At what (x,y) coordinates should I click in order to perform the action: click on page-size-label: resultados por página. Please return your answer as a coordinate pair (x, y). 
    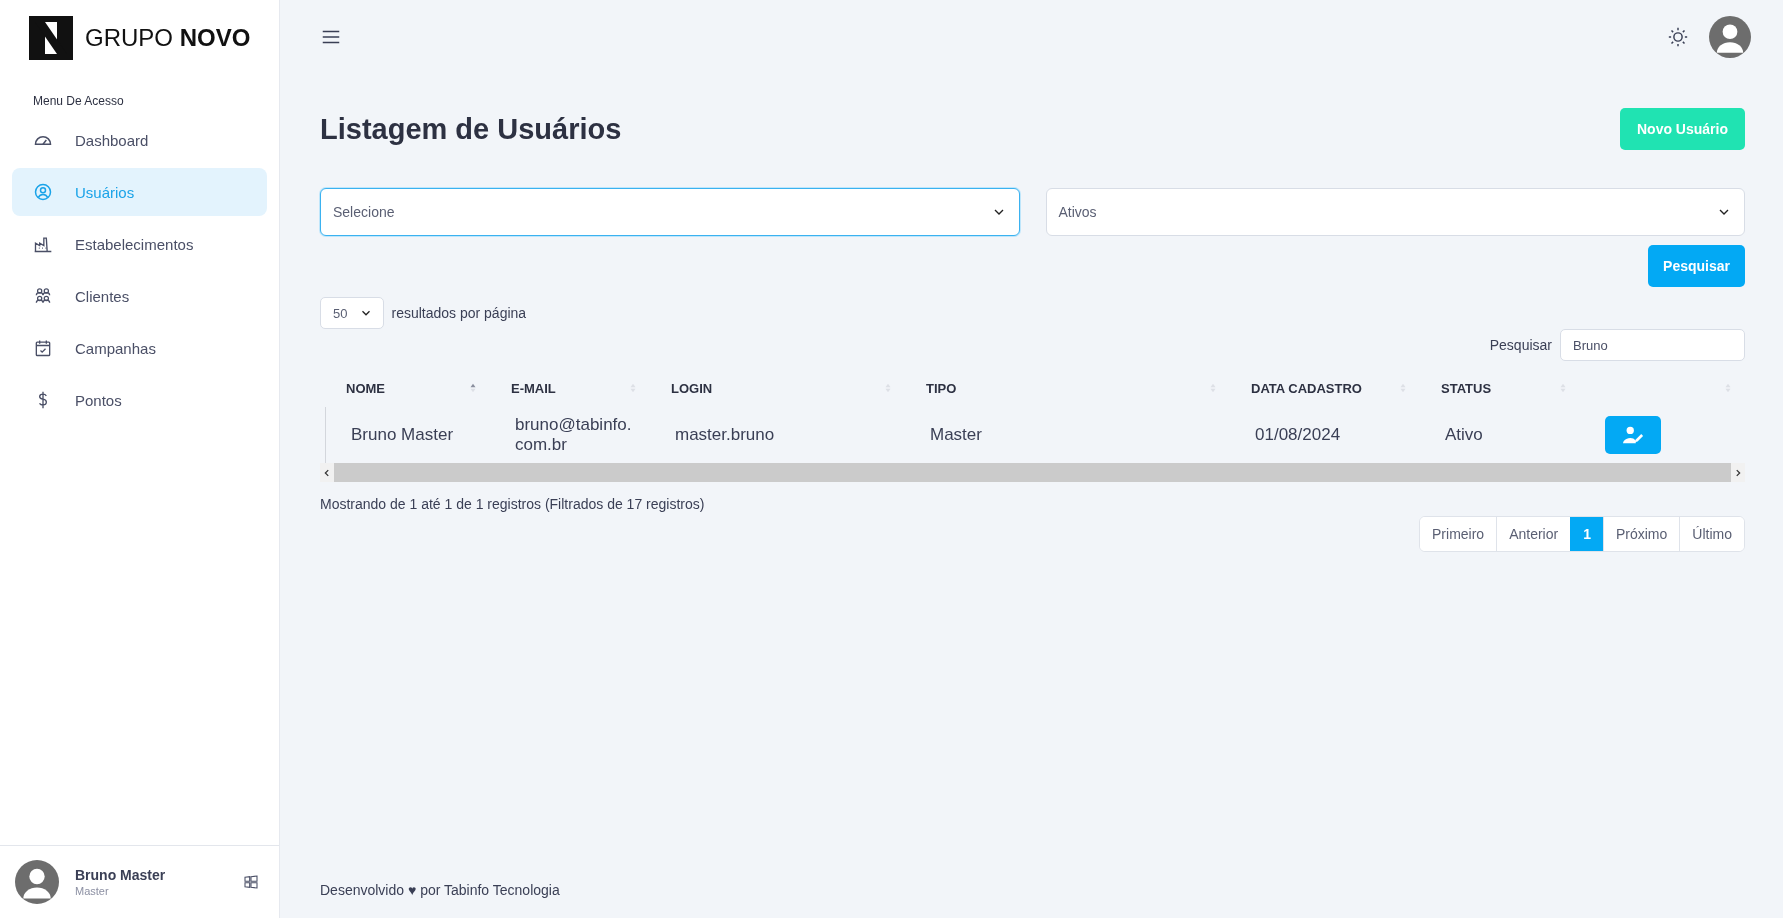
    Looking at the image, I should click on (459, 313).